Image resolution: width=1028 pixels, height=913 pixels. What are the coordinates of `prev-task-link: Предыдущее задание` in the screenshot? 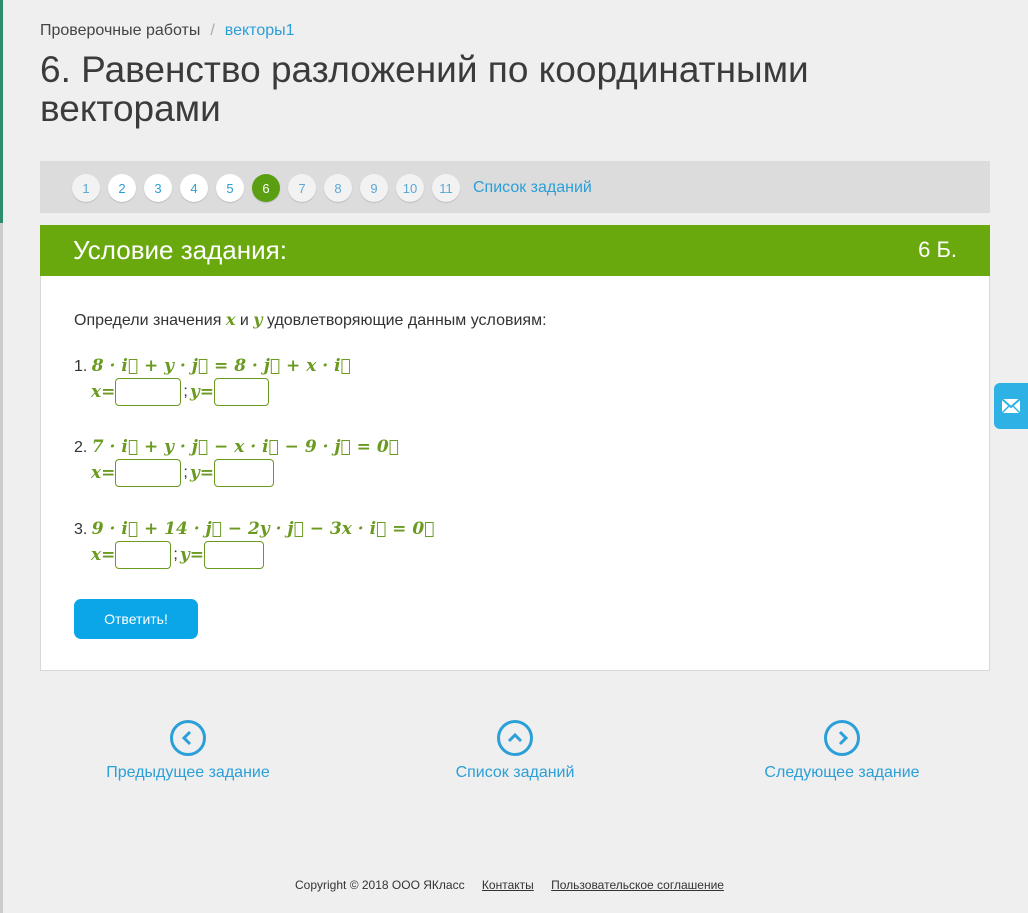 It's located at (188, 751).